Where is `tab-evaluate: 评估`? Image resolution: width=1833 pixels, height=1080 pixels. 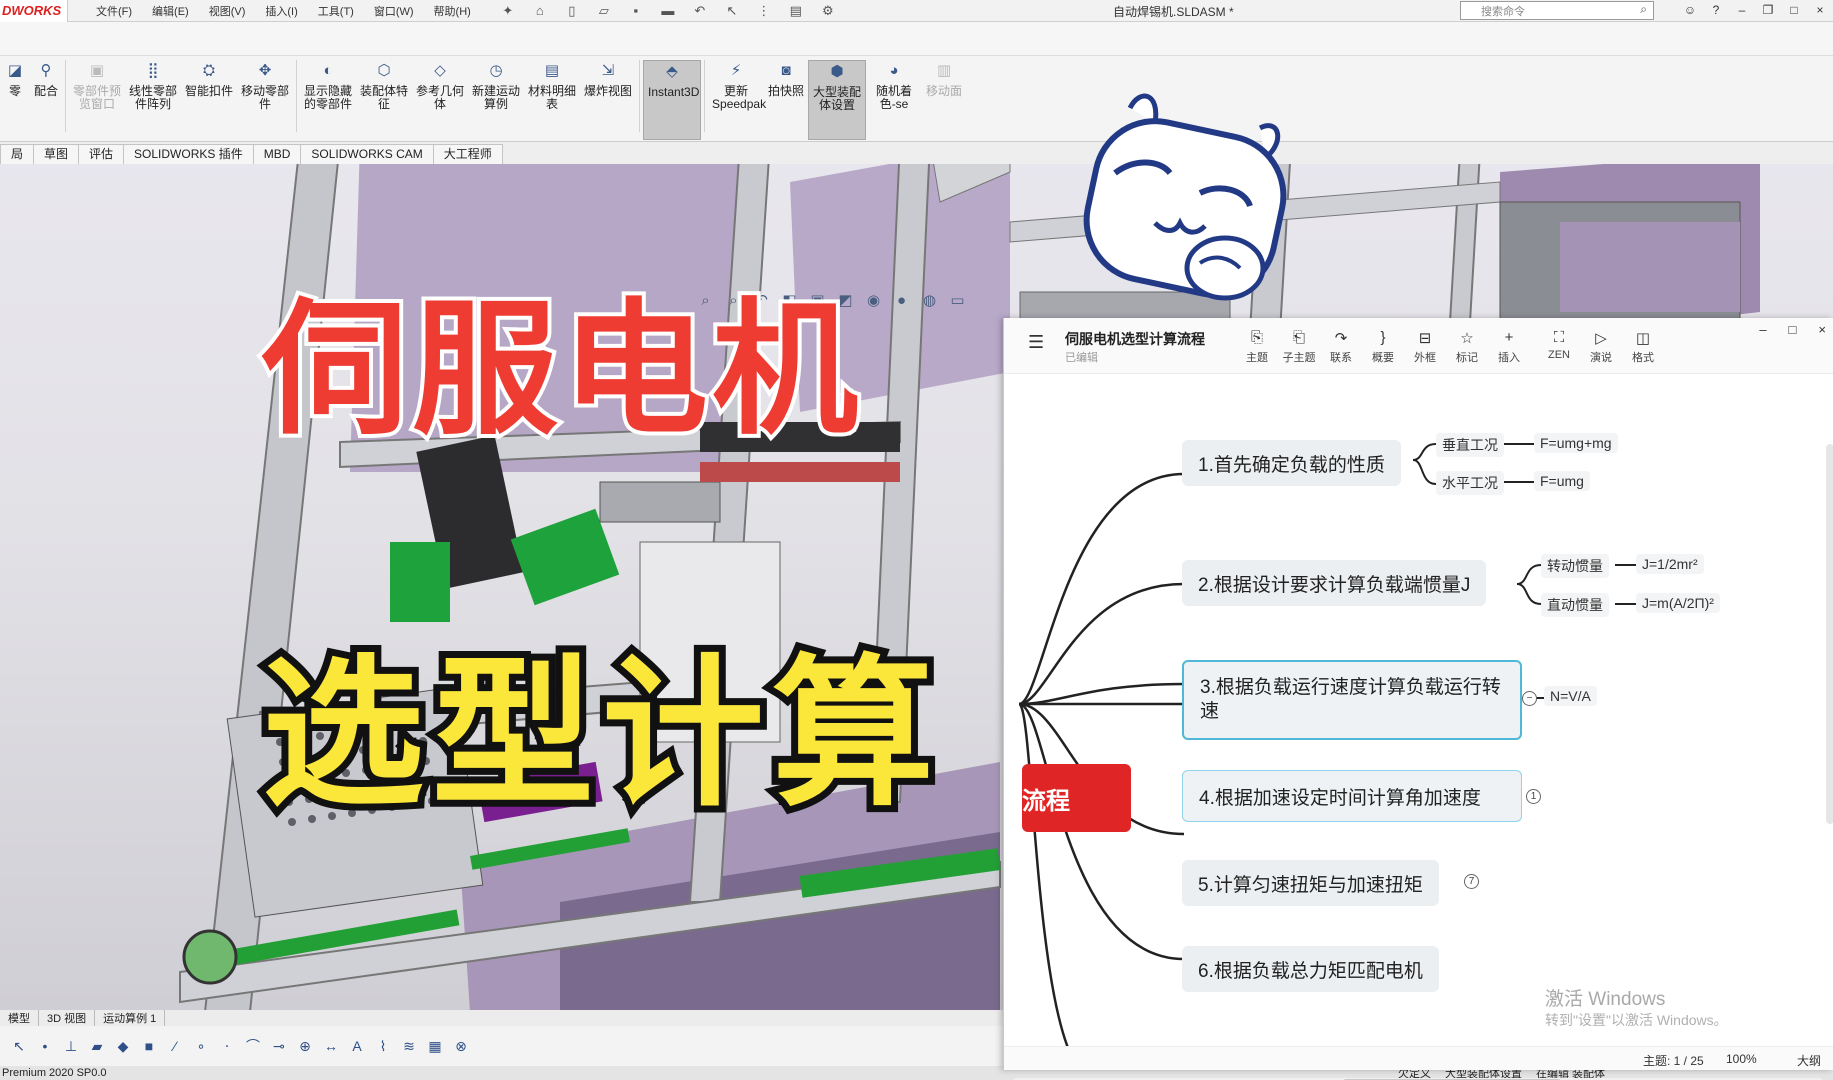 tab-evaluate: 评估 is located at coordinates (101, 154).